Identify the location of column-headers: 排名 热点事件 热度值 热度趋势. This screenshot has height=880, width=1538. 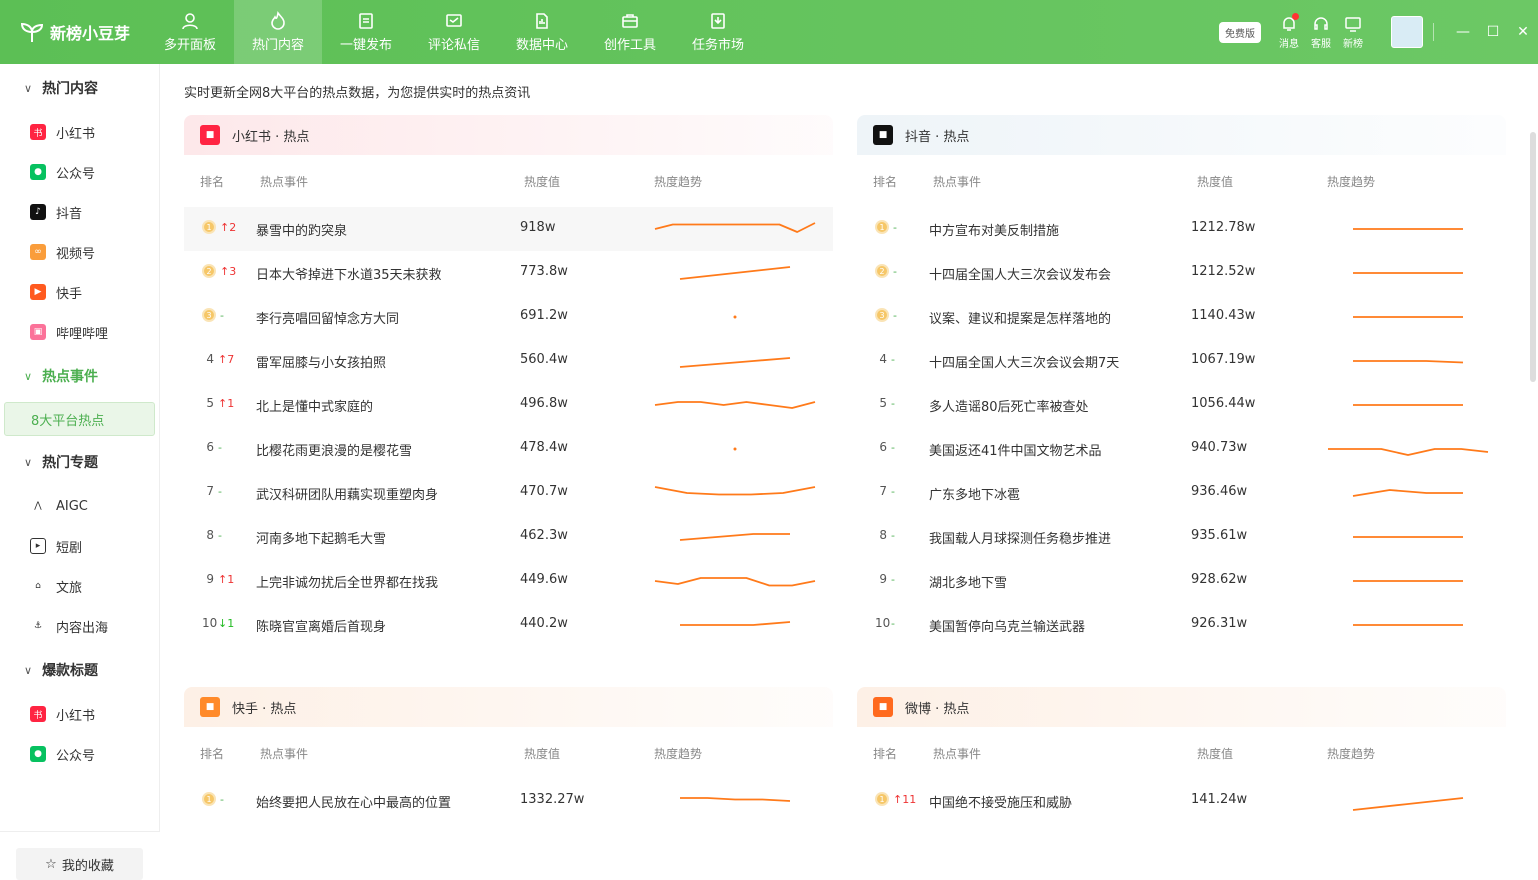
(1181, 753).